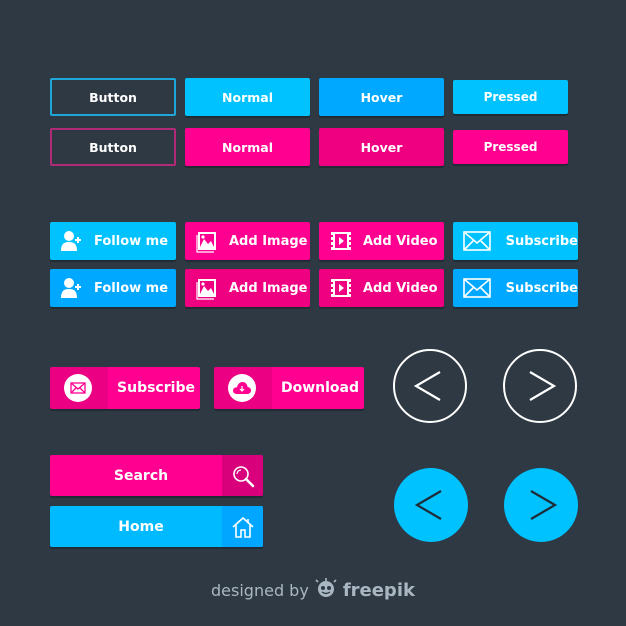 This screenshot has height=626, width=626. I want to click on outline-button-pink: Button, so click(113, 147).